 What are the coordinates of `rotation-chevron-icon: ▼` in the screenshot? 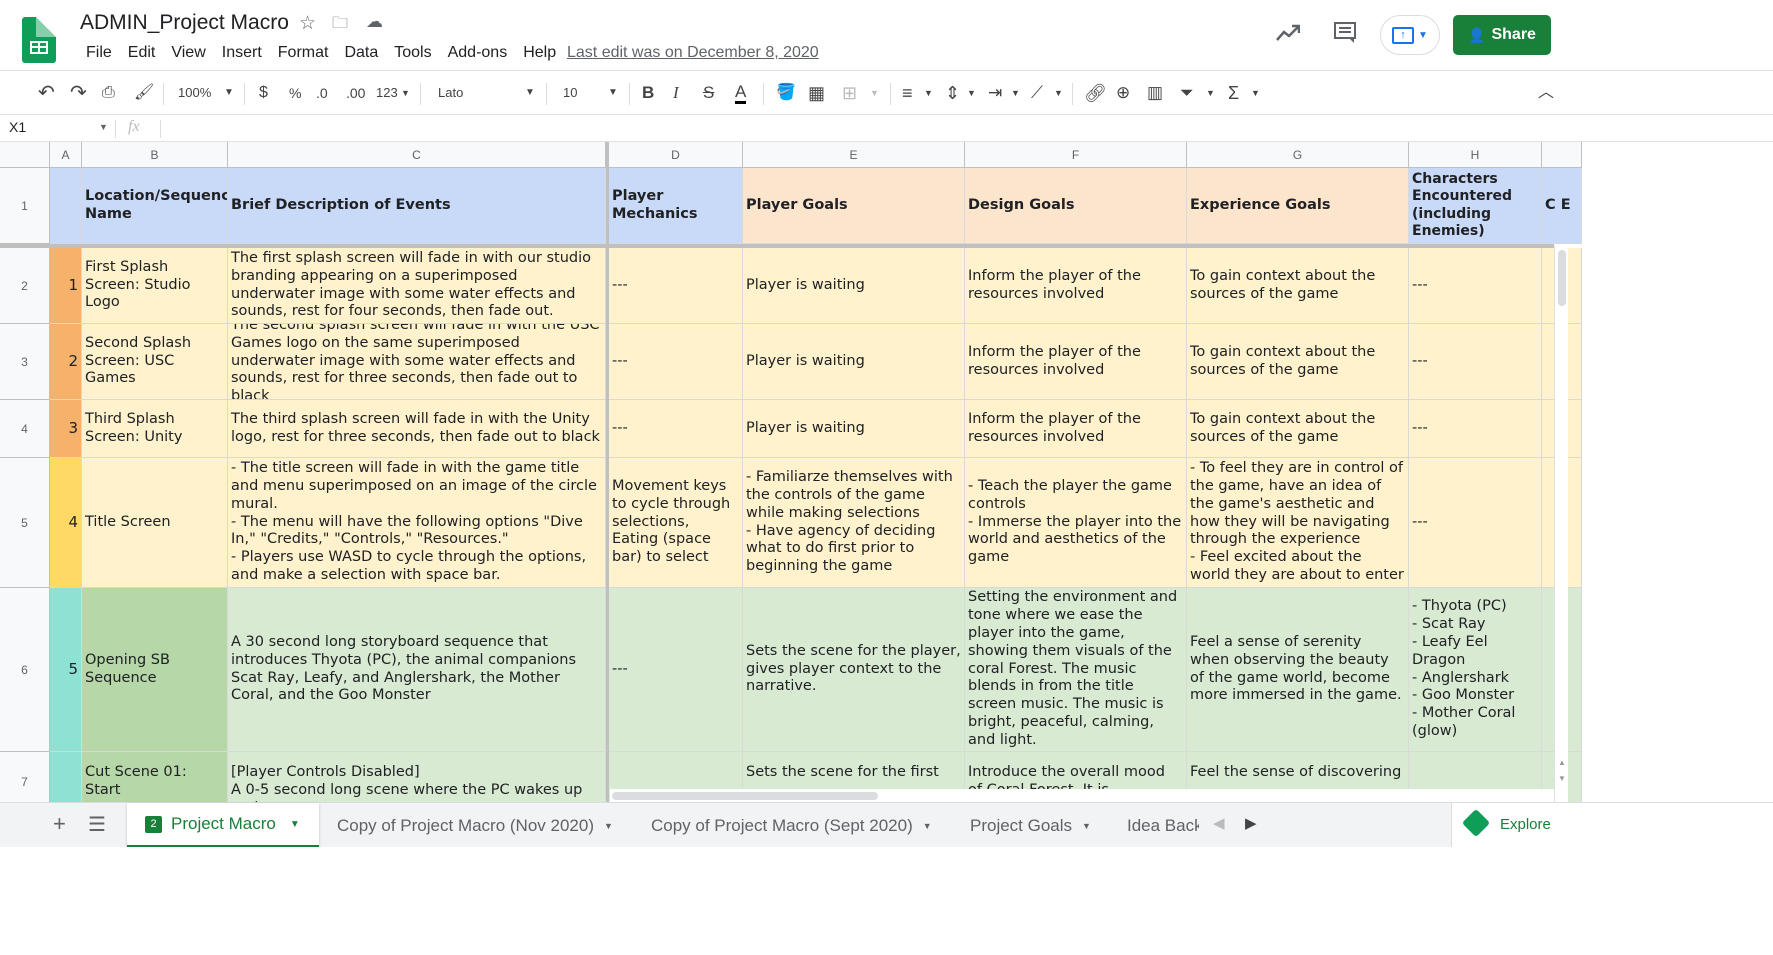 It's located at (1058, 93).